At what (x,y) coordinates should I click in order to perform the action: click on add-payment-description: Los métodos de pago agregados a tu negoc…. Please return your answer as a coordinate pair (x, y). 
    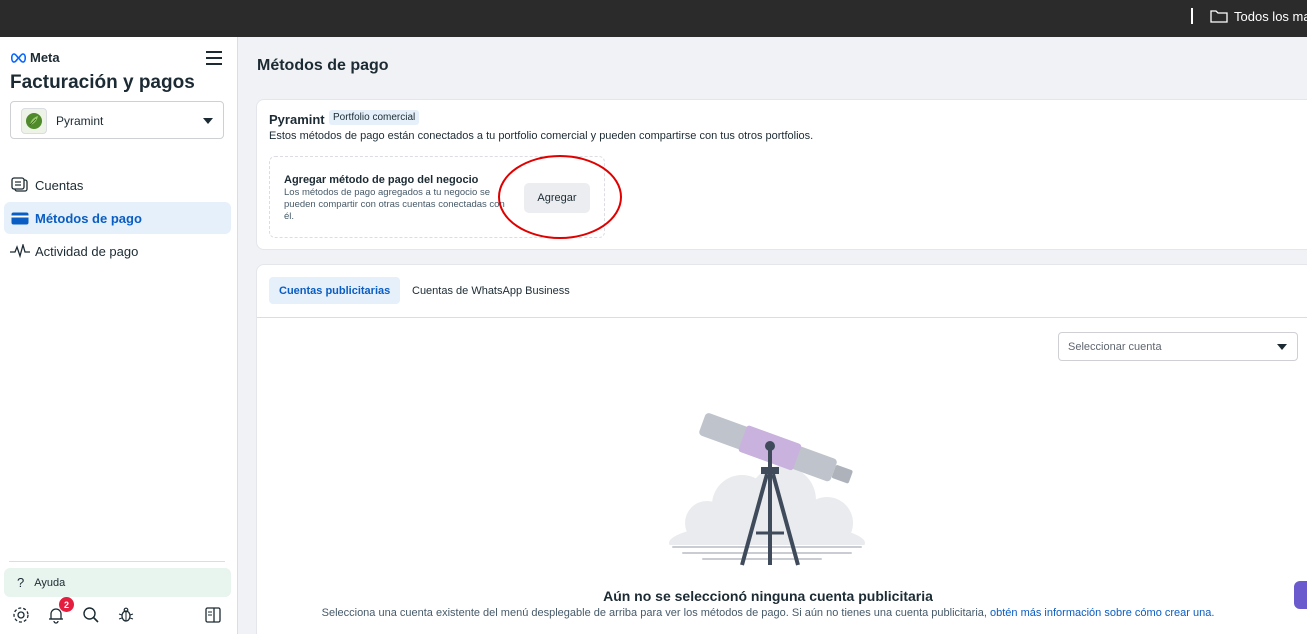
    Looking at the image, I should click on (394, 204).